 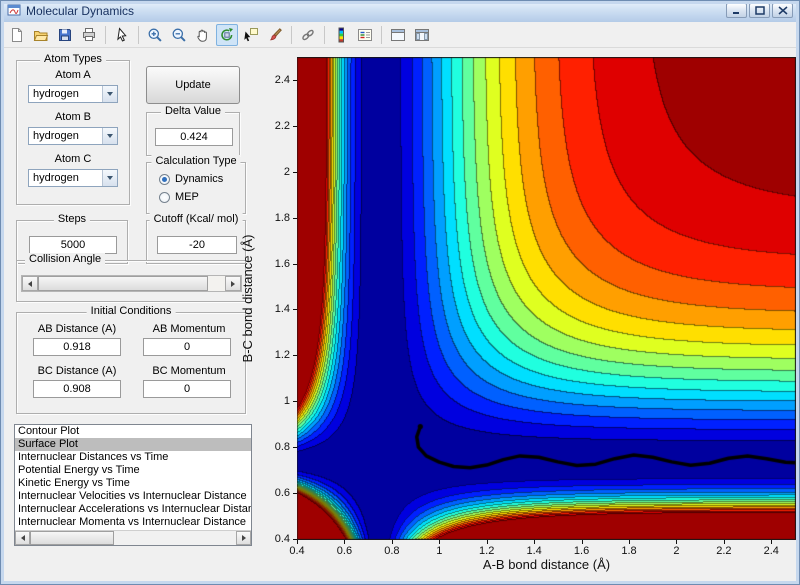 I want to click on collision-angle-panel: Collision Angle, so click(x=131, y=277).